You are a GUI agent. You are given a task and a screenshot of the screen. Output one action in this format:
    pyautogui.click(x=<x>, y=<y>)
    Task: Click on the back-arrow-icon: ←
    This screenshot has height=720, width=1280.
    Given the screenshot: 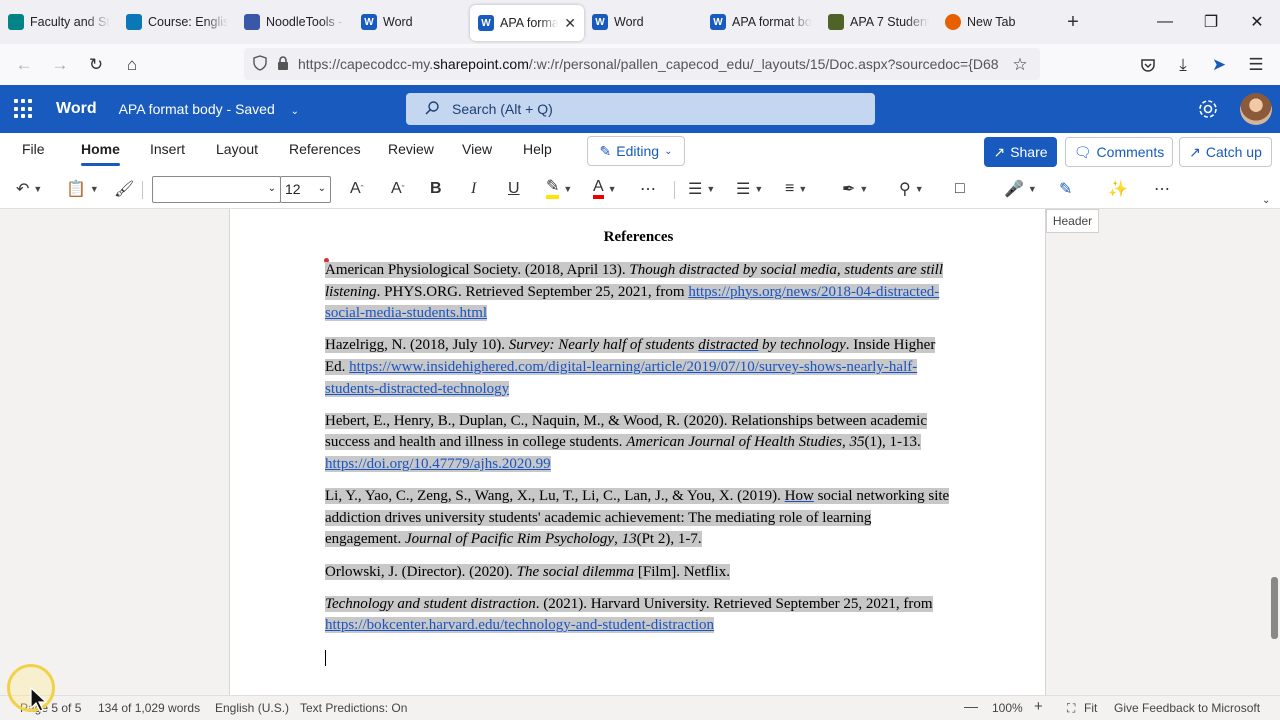 What is the action you would take?
    pyautogui.click(x=24, y=65)
    